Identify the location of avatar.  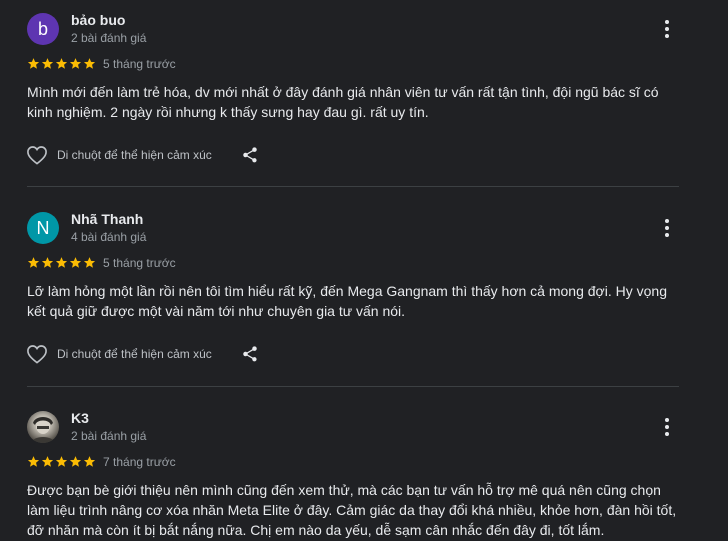
(43, 427).